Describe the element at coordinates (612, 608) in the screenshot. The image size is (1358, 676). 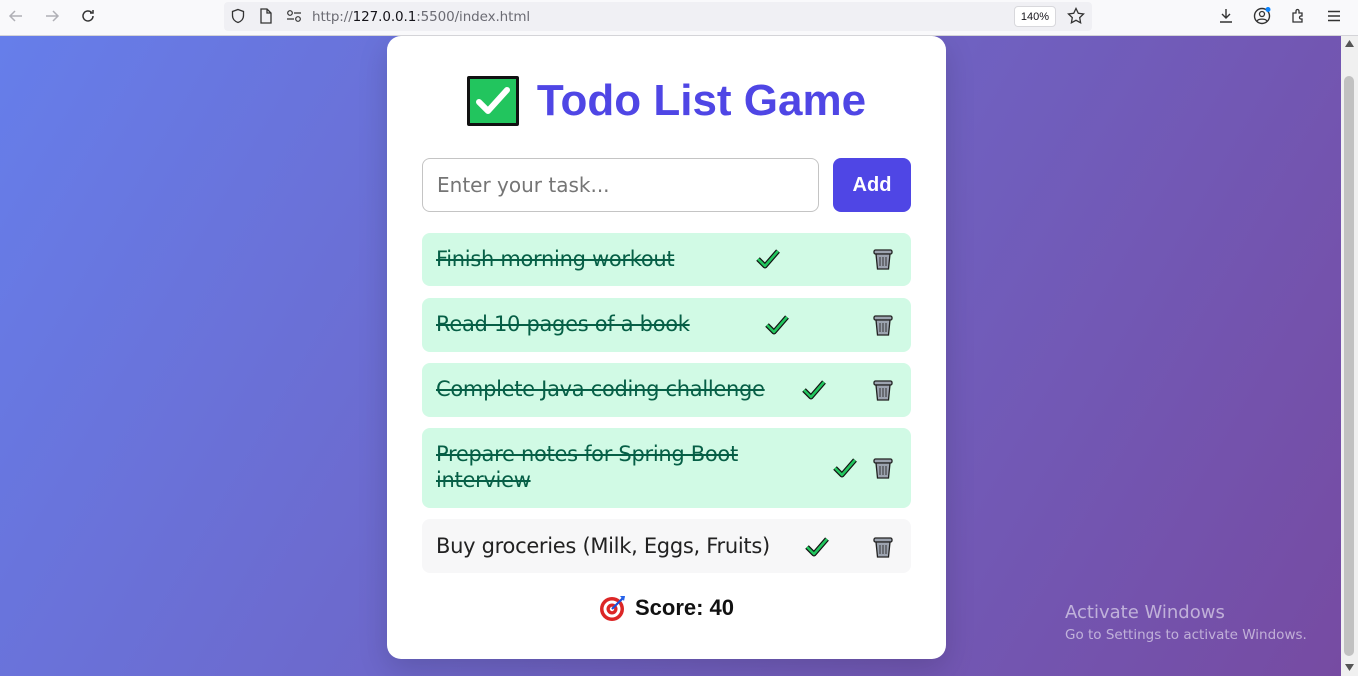
I see `target-icon` at that location.